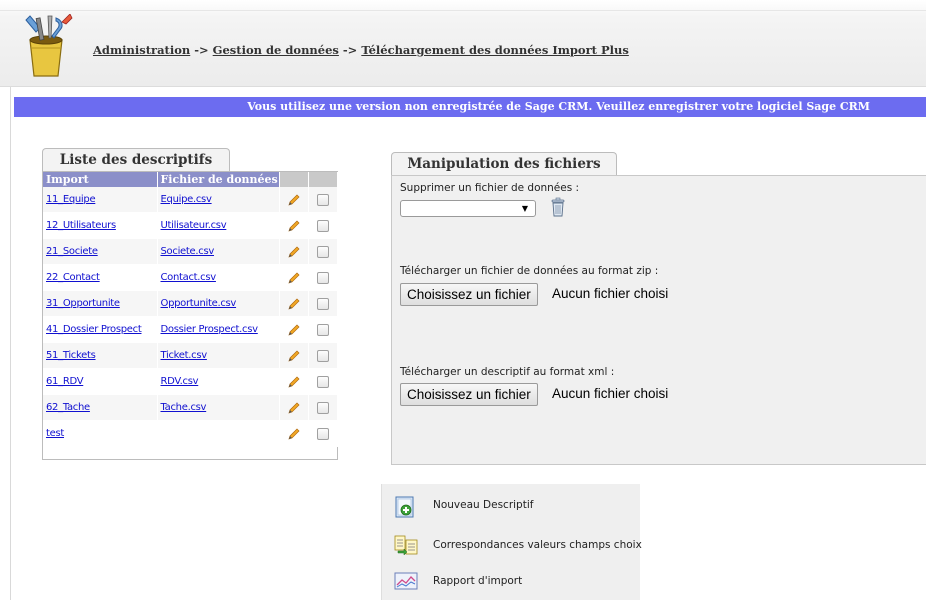 Image resolution: width=926 pixels, height=600 pixels. What do you see at coordinates (504, 164) in the screenshot?
I see `tab-manipulation-fichiers: Manipulation des fichiers` at bounding box center [504, 164].